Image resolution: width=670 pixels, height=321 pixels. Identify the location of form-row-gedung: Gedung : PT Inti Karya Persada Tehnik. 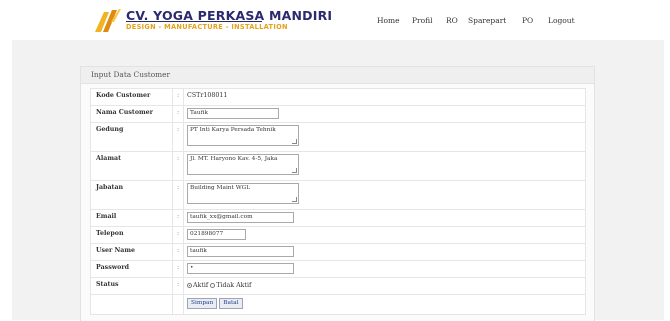
(338, 137).